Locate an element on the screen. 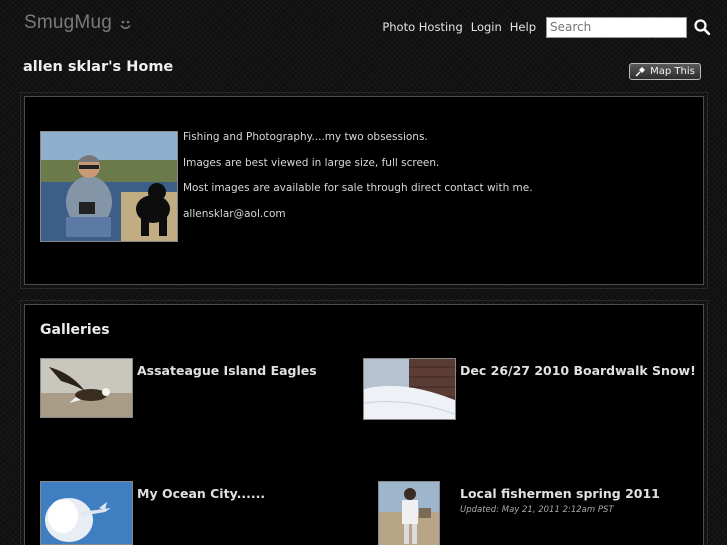  map-this-button: Map This is located at coordinates (665, 71).